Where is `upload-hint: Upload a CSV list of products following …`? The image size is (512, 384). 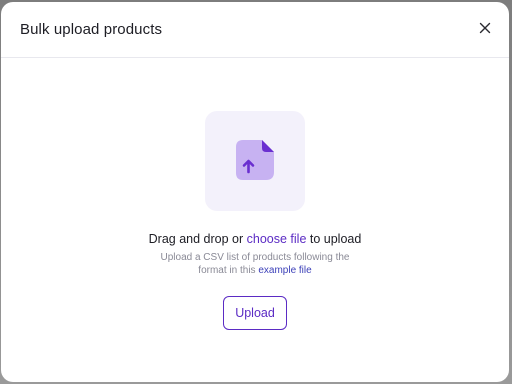
upload-hint: Upload a CSV list of products following … is located at coordinates (255, 264).